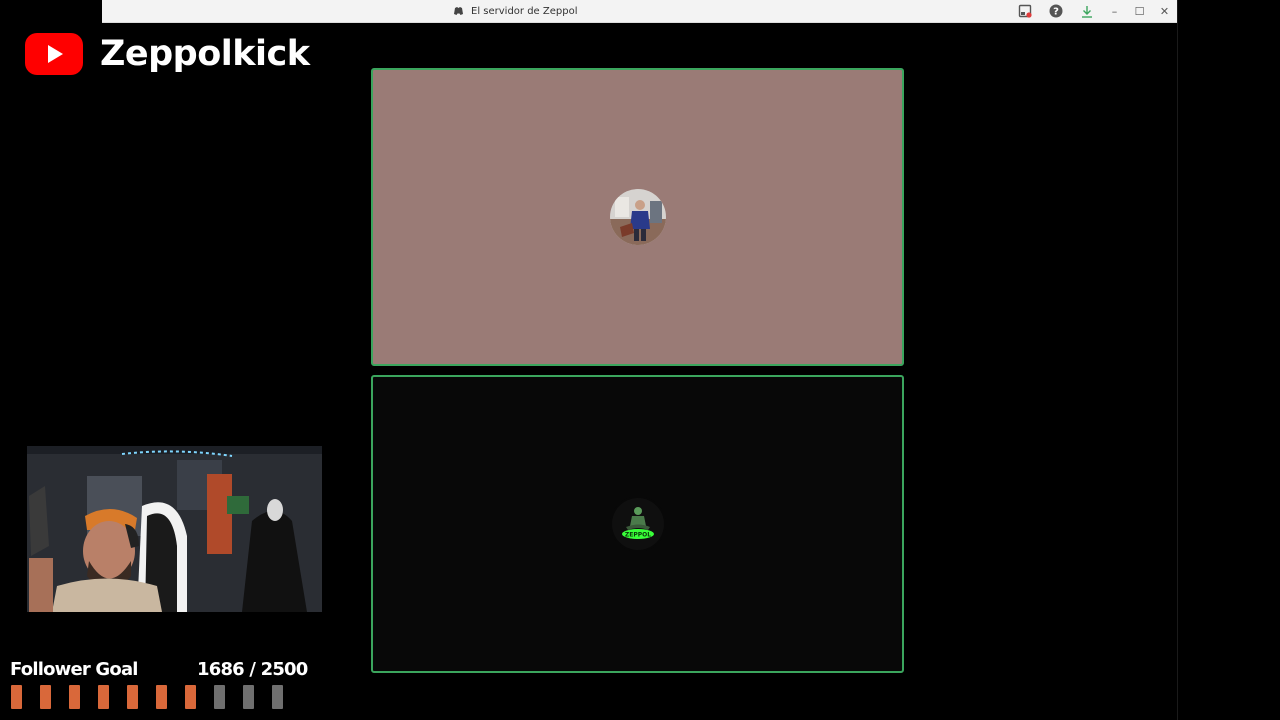 This screenshot has height=720, width=1280. Describe the element at coordinates (174, 529) in the screenshot. I see `webcam-feed` at that location.